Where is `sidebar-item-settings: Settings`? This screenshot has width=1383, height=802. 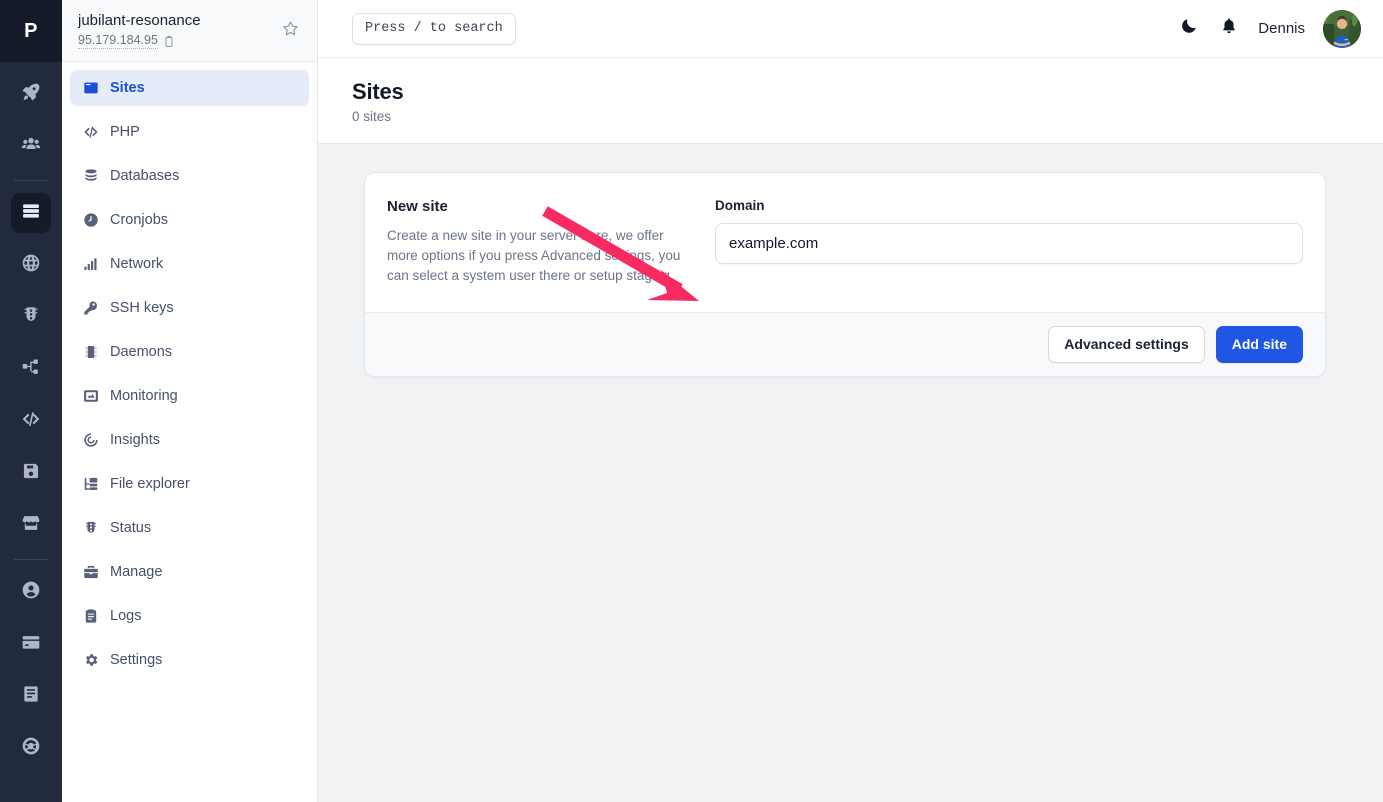 sidebar-item-settings: Settings is located at coordinates (189, 660).